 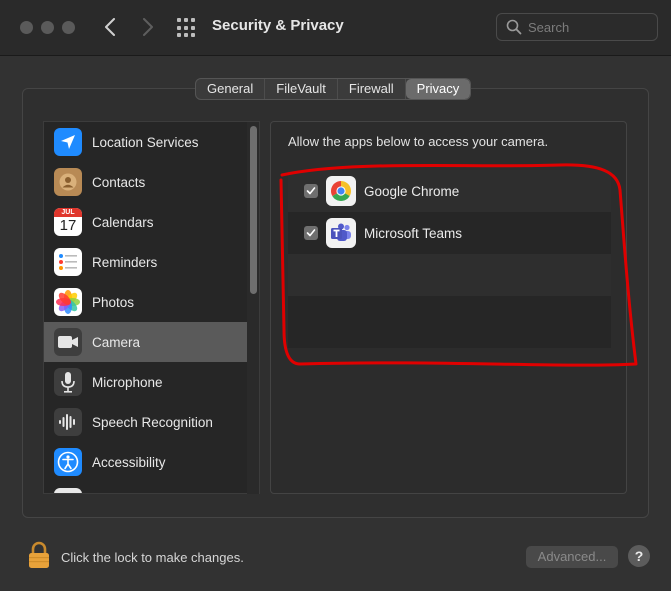 I want to click on sidebar-item-contacts: Contacts, so click(x=145, y=182).